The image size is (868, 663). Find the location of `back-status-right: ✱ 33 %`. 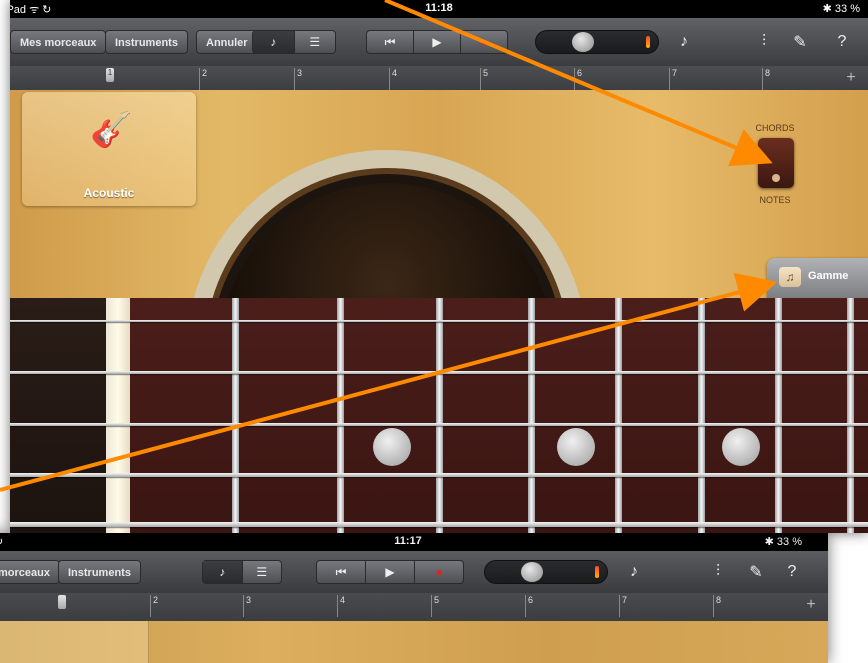

back-status-right: ✱ 33 % is located at coordinates (783, 542).